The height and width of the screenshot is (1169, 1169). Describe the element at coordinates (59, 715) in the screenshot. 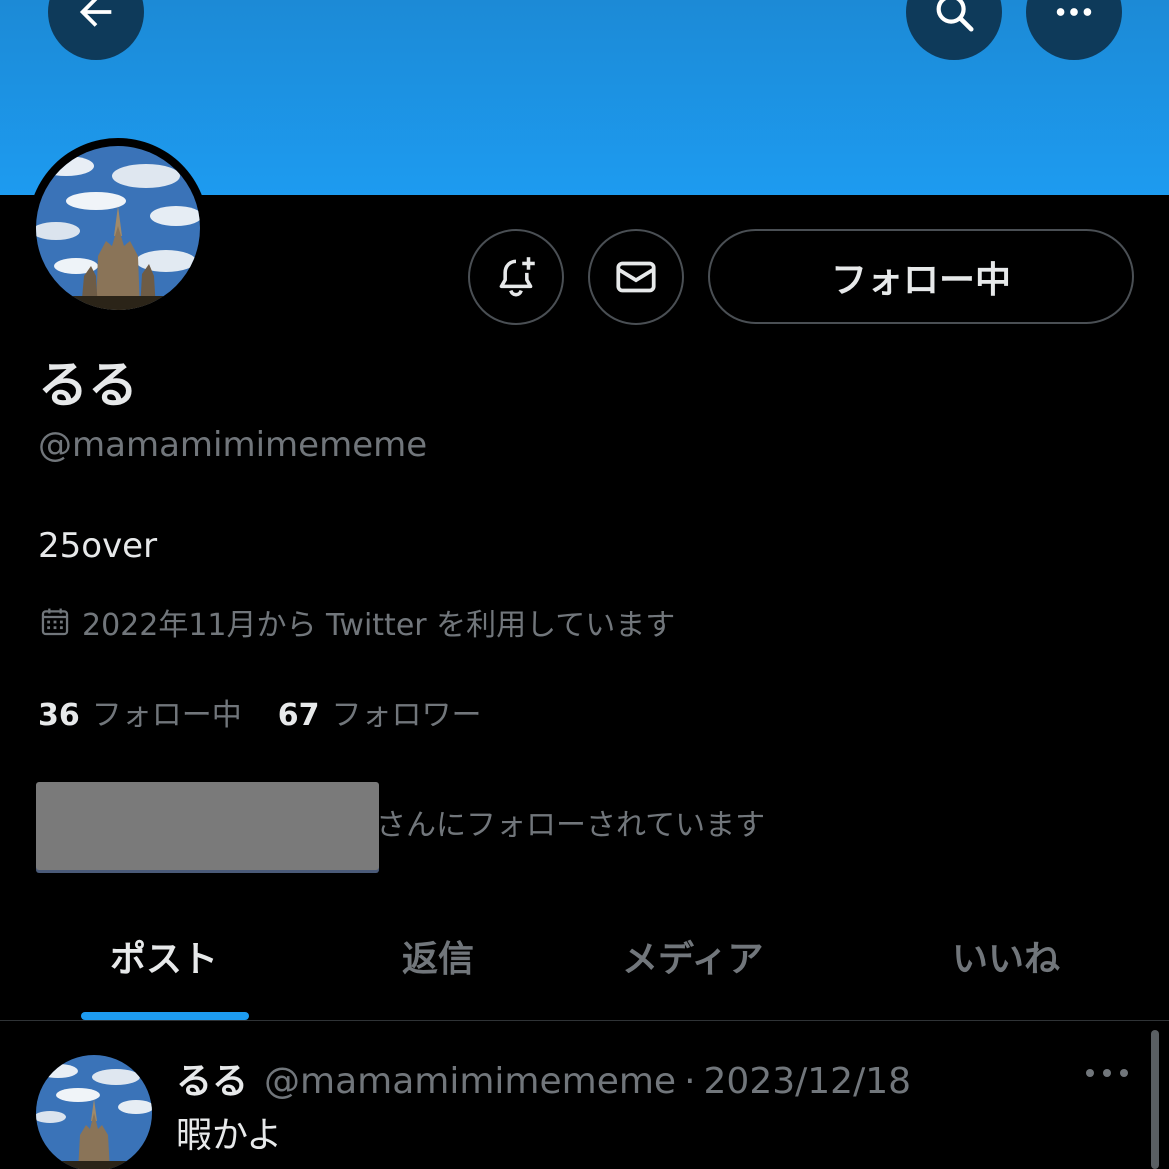

I see `following-count: 36` at that location.